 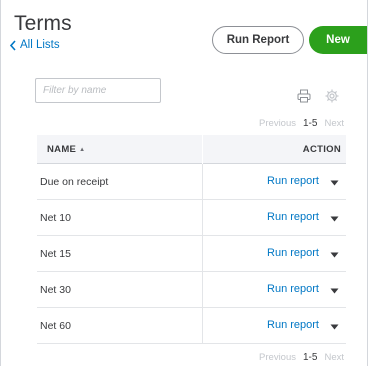 What do you see at coordinates (304, 96) in the screenshot?
I see `printer-icon` at bounding box center [304, 96].